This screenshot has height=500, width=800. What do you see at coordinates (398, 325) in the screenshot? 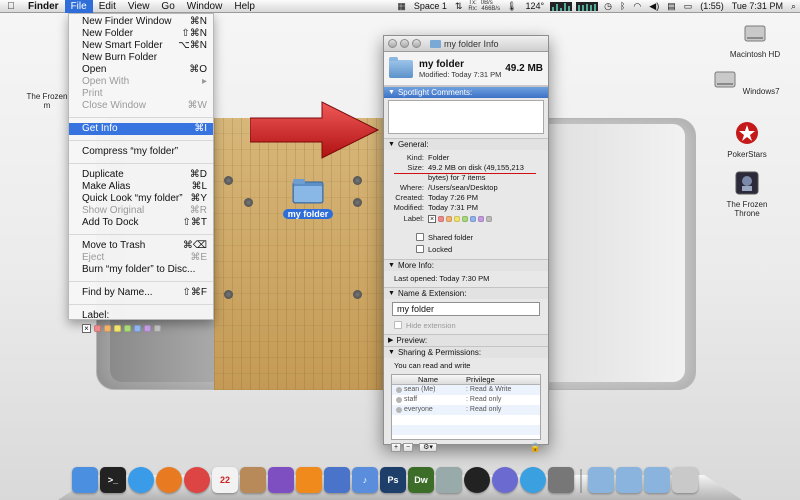
I see `hide-extension-checkbox` at bounding box center [398, 325].